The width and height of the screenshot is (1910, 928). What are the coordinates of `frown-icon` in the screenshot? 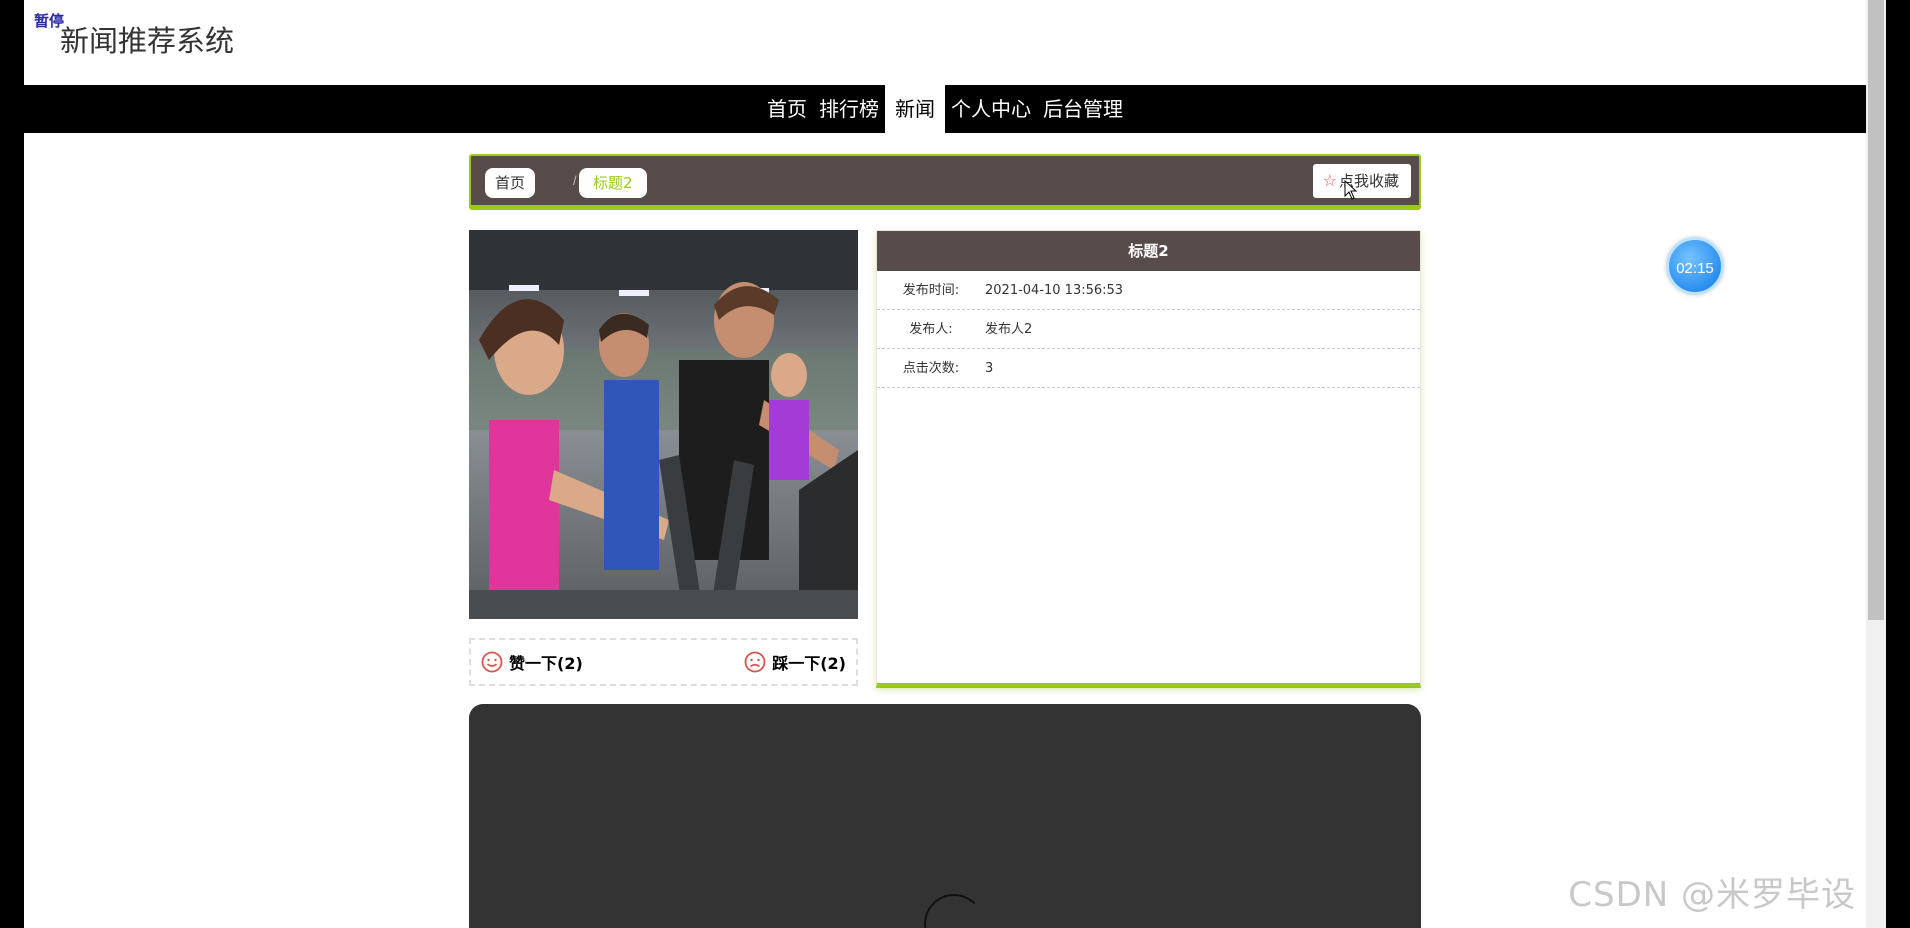 It's located at (755, 662).